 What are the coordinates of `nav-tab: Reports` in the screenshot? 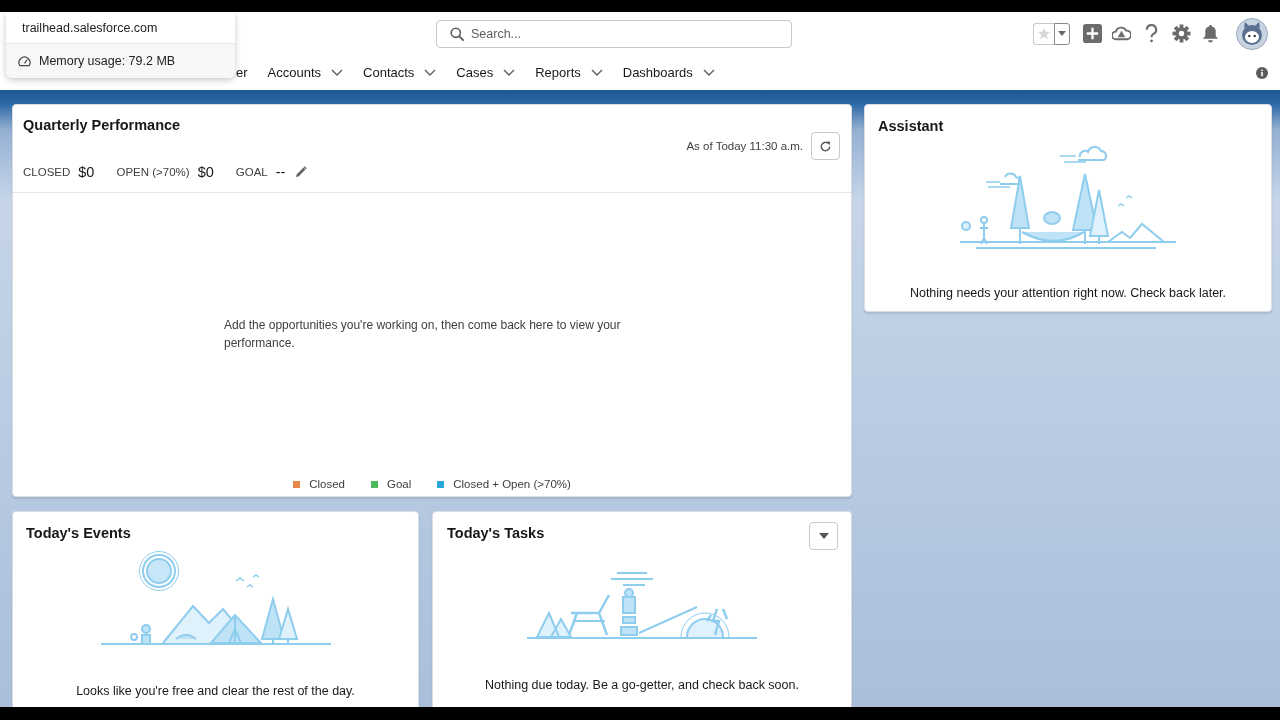 It's located at (569, 72).